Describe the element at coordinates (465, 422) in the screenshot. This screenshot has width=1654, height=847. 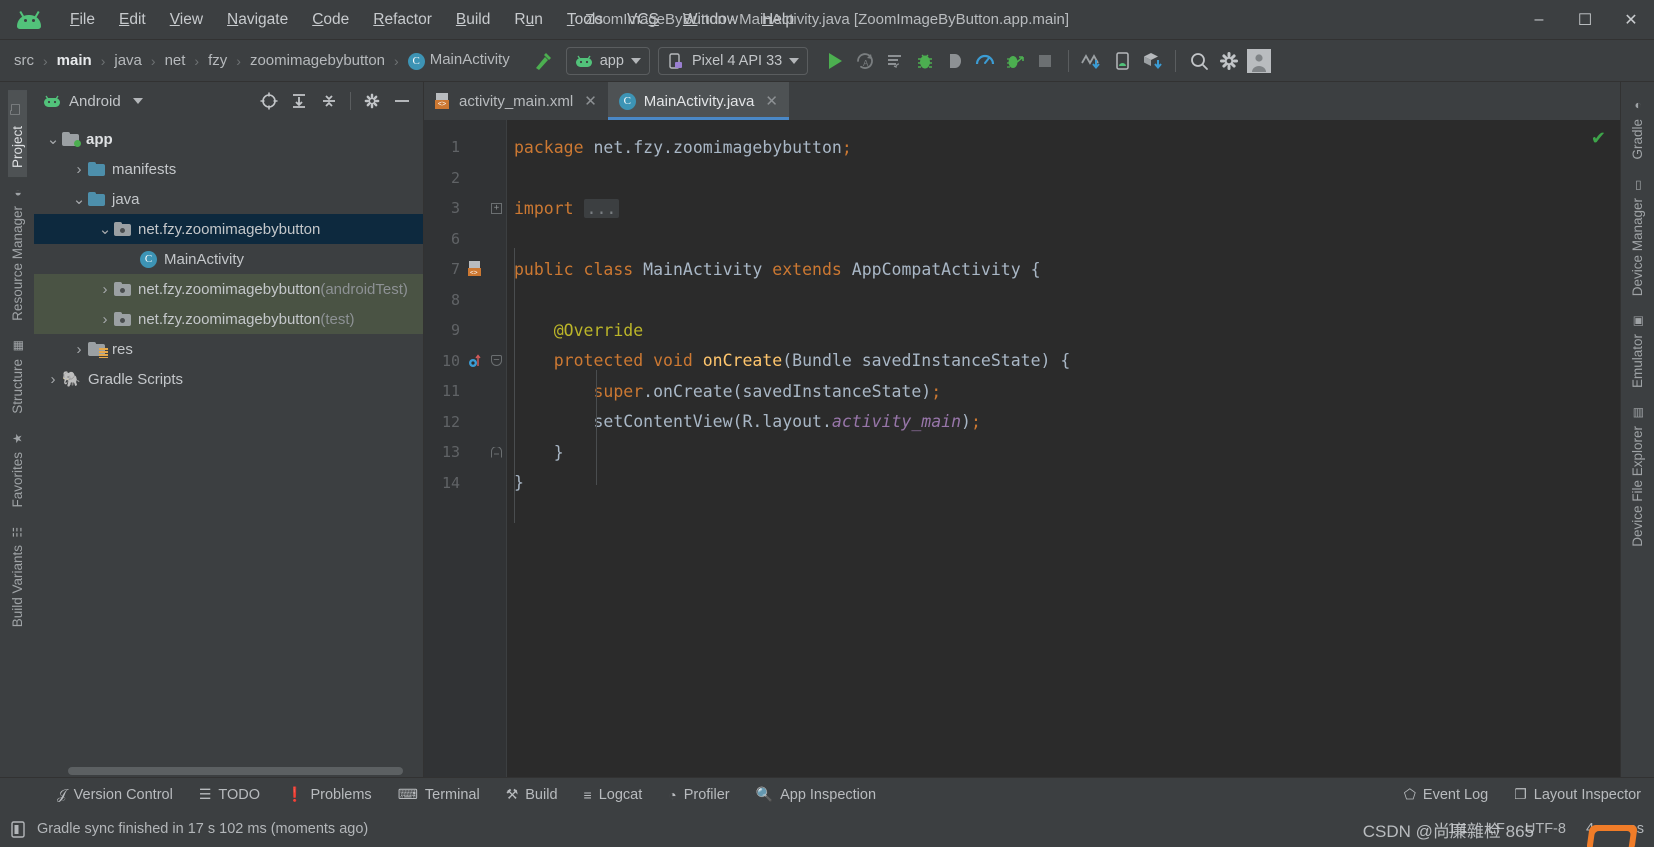
I see `gutter-line-12: 12` at that location.